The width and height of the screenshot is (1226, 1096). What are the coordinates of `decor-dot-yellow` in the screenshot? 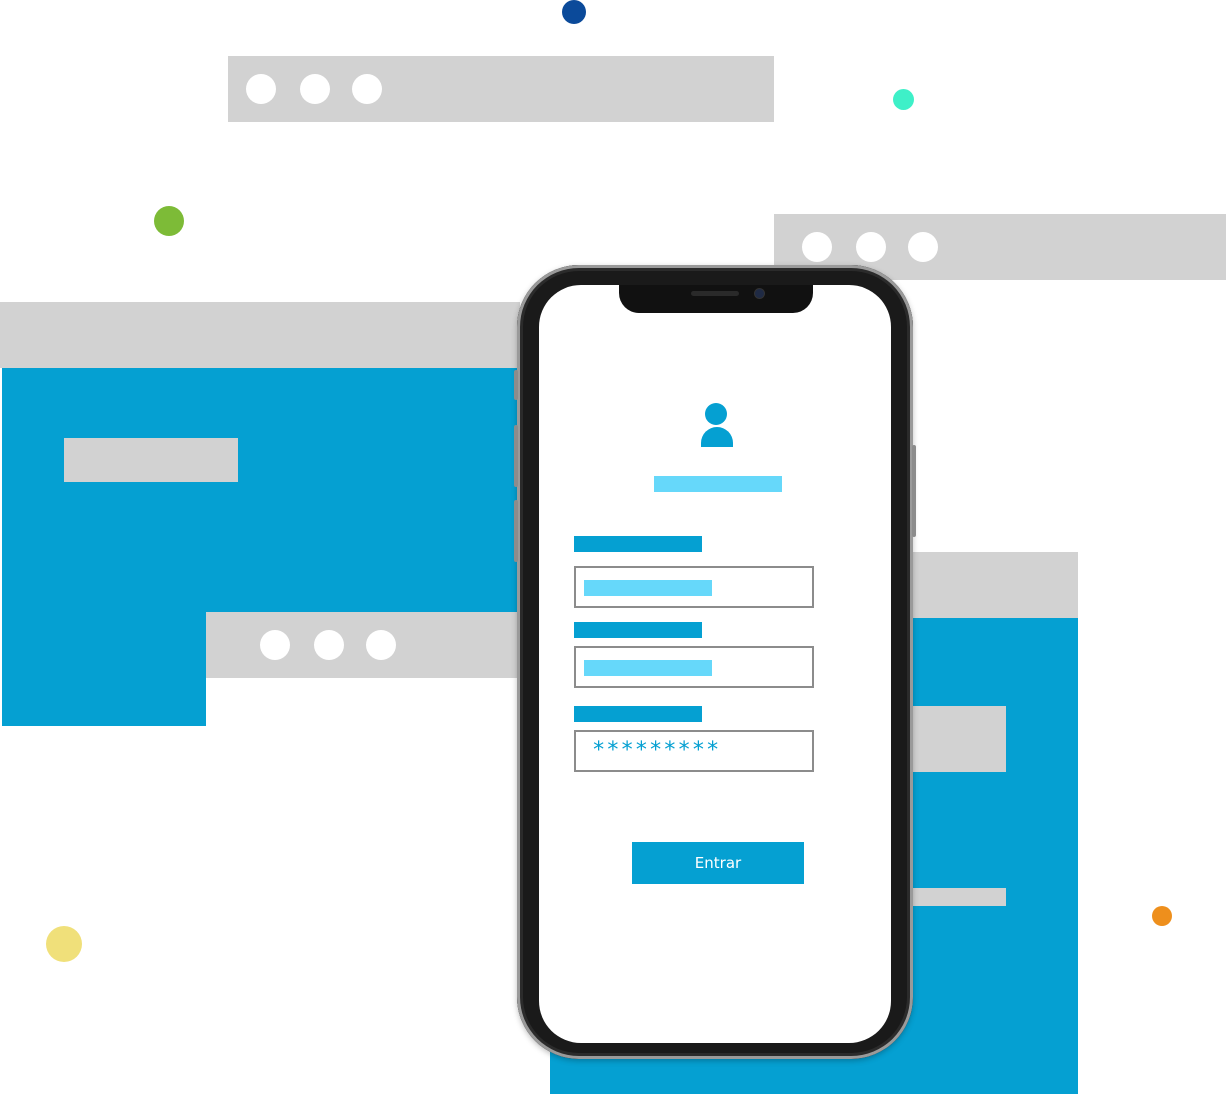 It's located at (64, 944).